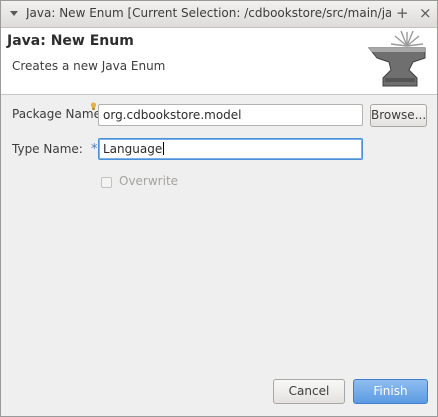 The image size is (438, 417). What do you see at coordinates (390, 391) in the screenshot?
I see `finish-button: Finish` at bounding box center [390, 391].